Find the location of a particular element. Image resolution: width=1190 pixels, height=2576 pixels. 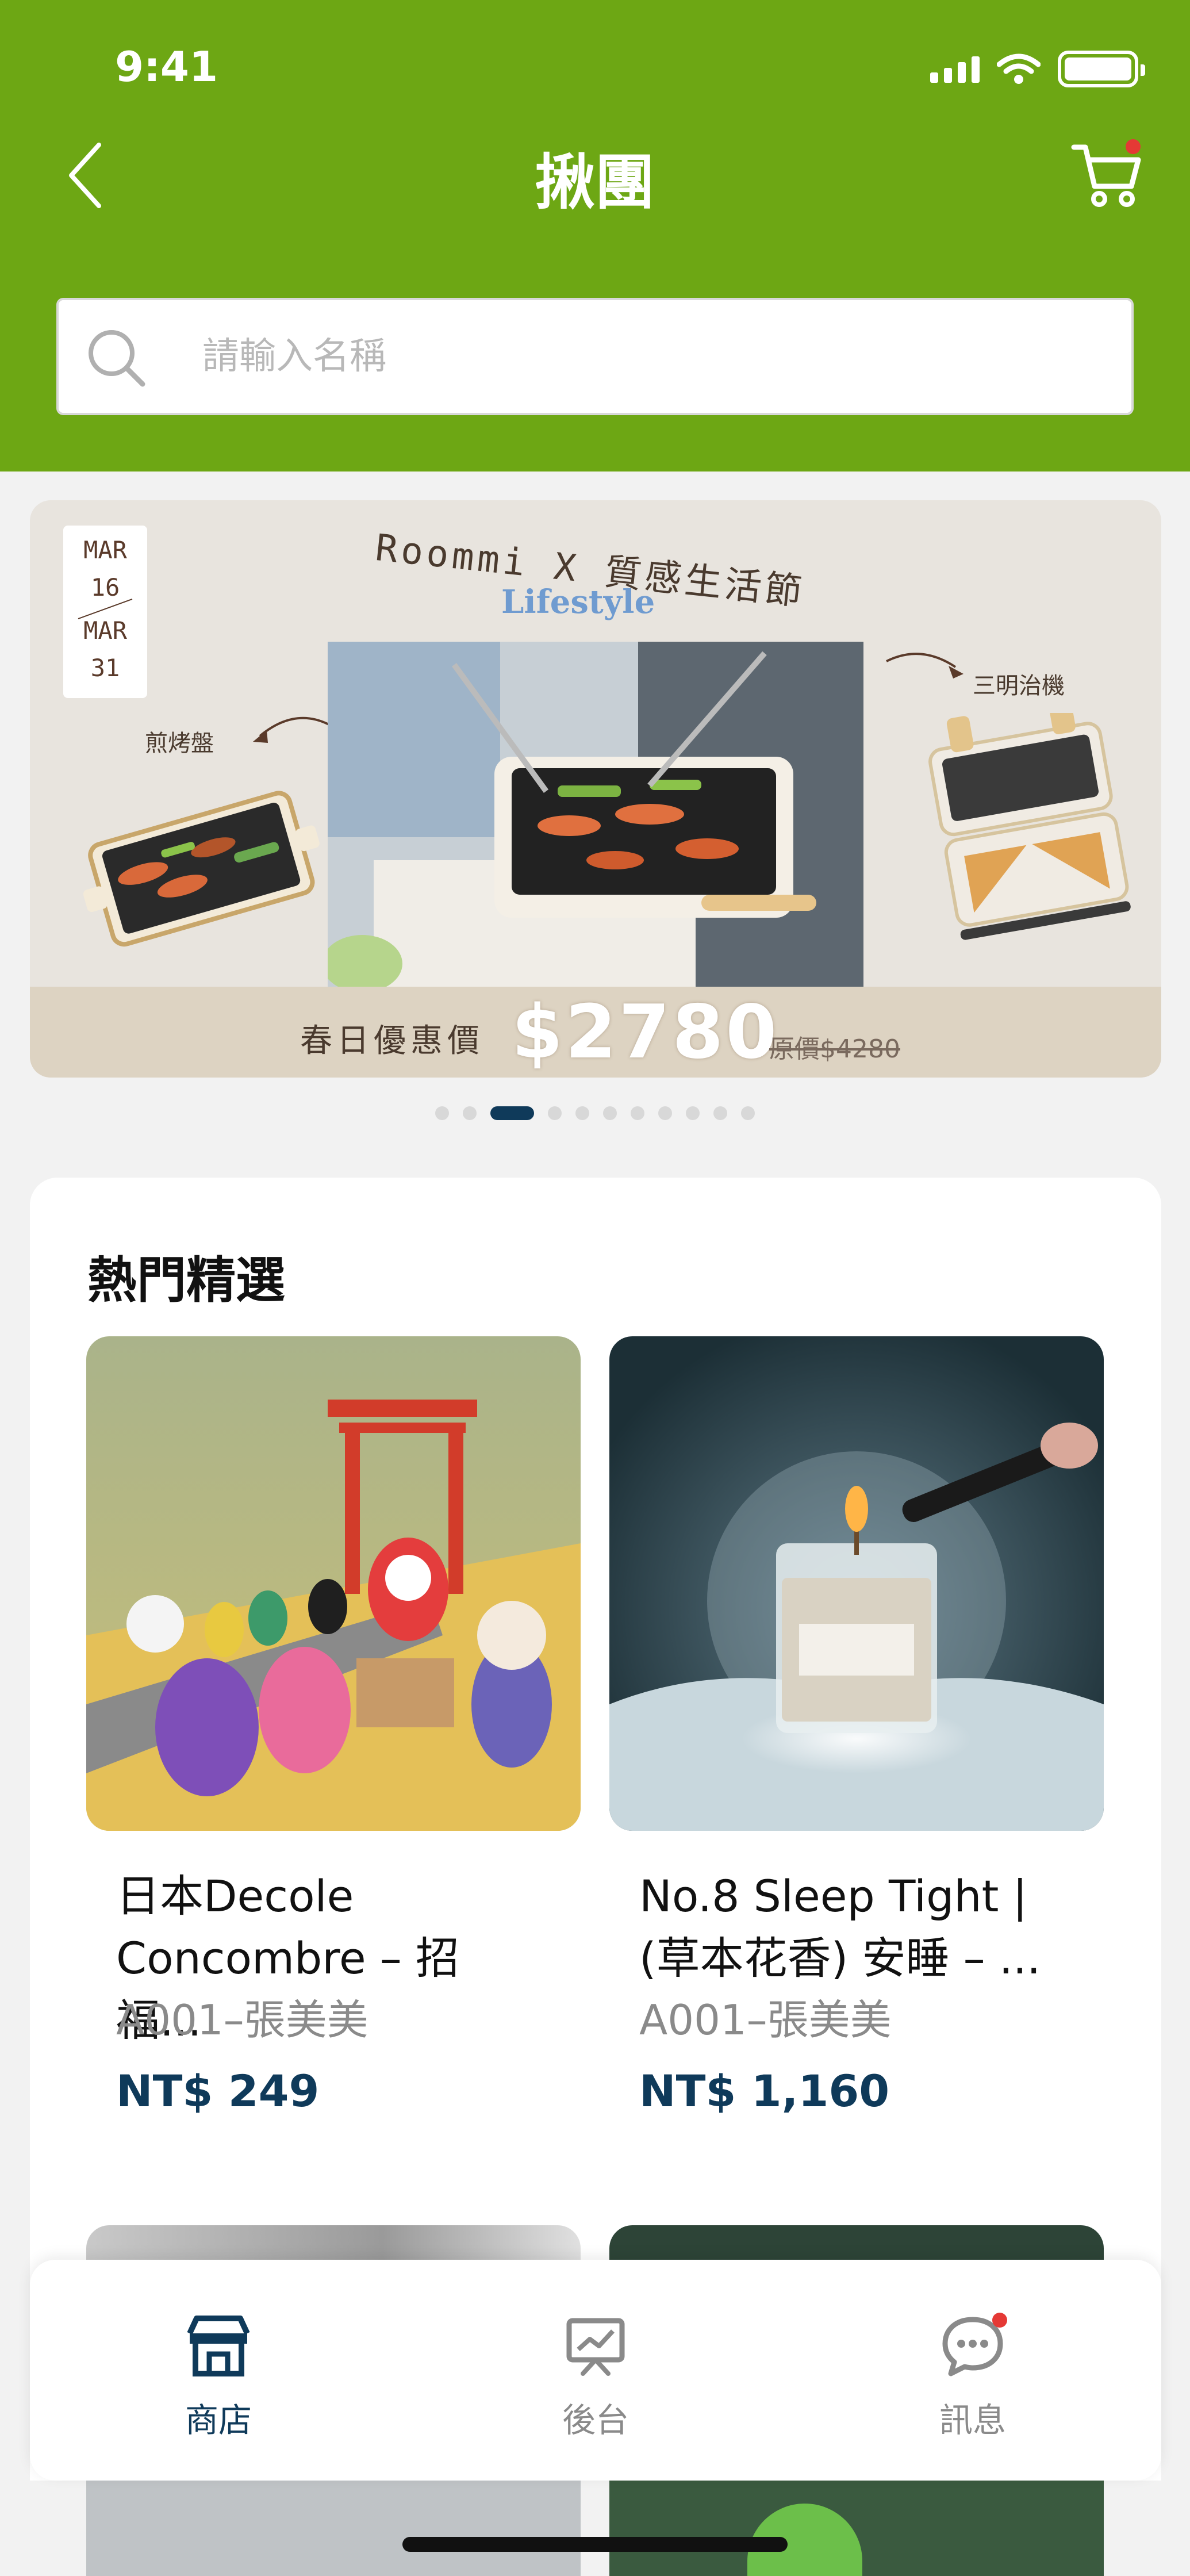

page-title: 揪團 is located at coordinates (595, 182).